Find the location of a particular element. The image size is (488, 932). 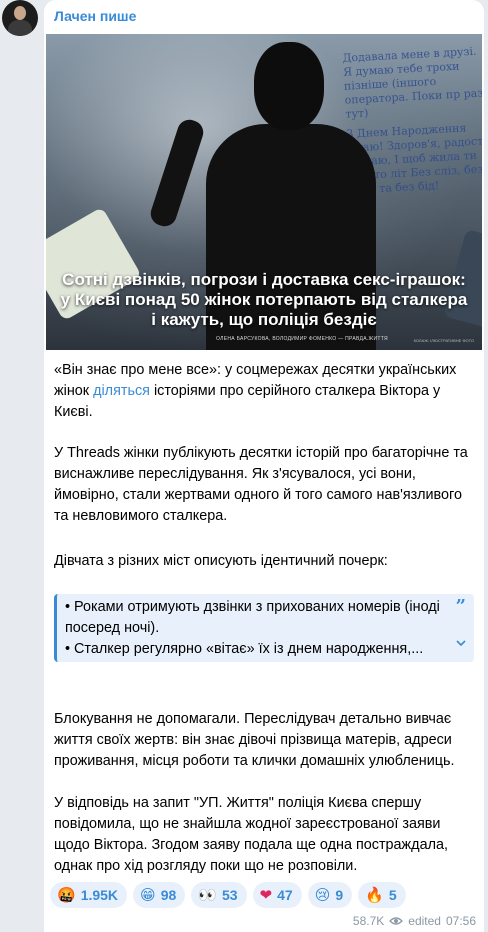

shares-link: діляться is located at coordinates (121, 391).